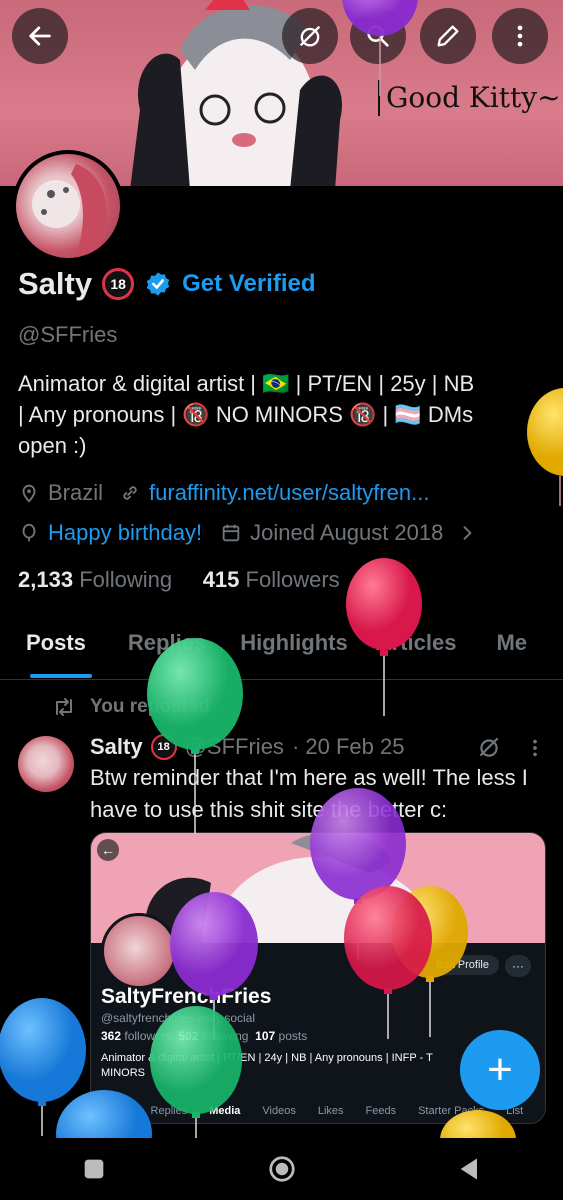 The height and width of the screenshot is (1200, 563). Describe the element at coordinates (29, 493) in the screenshot. I see `location-icon` at that location.